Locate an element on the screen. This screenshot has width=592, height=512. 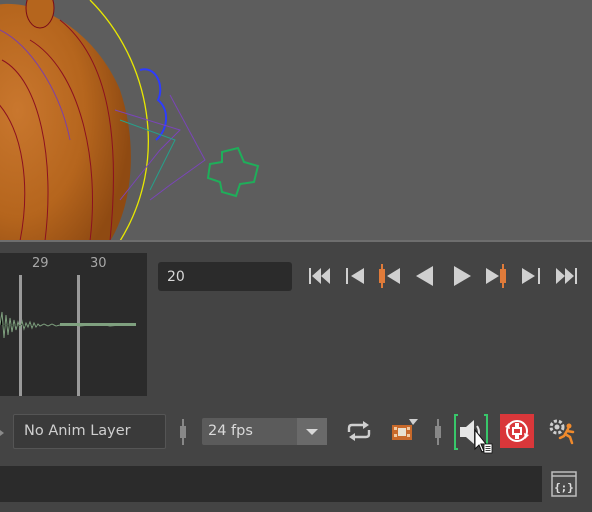
go-to-end-button is located at coordinates (567, 276).